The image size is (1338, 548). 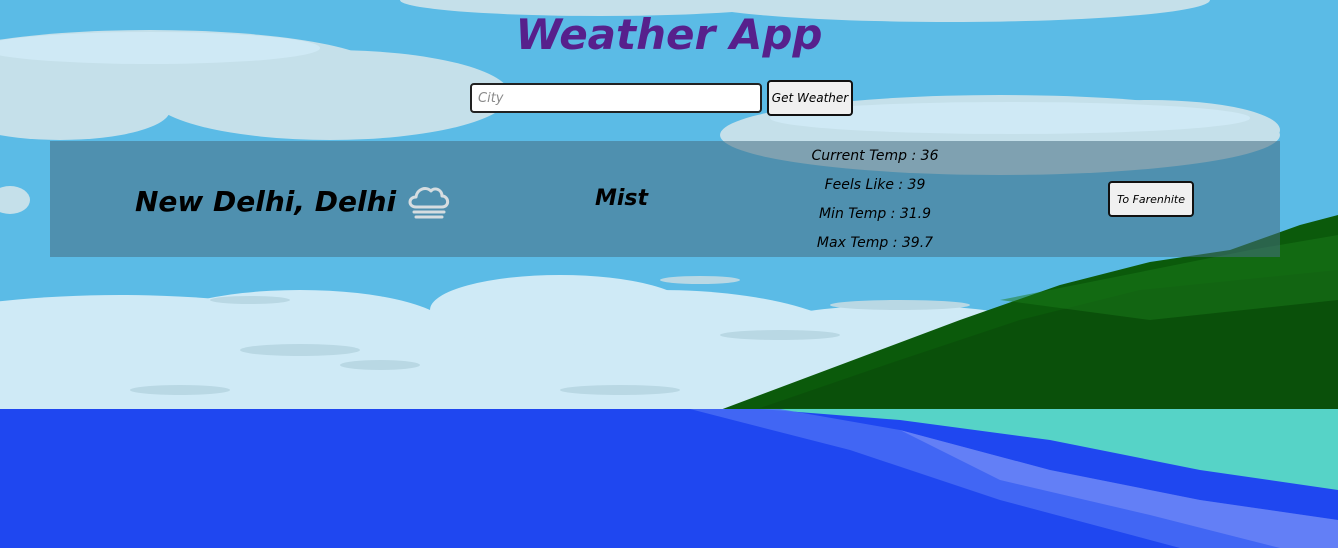 What do you see at coordinates (875, 214) in the screenshot?
I see `min-temp: Min Temp : 31.9` at bounding box center [875, 214].